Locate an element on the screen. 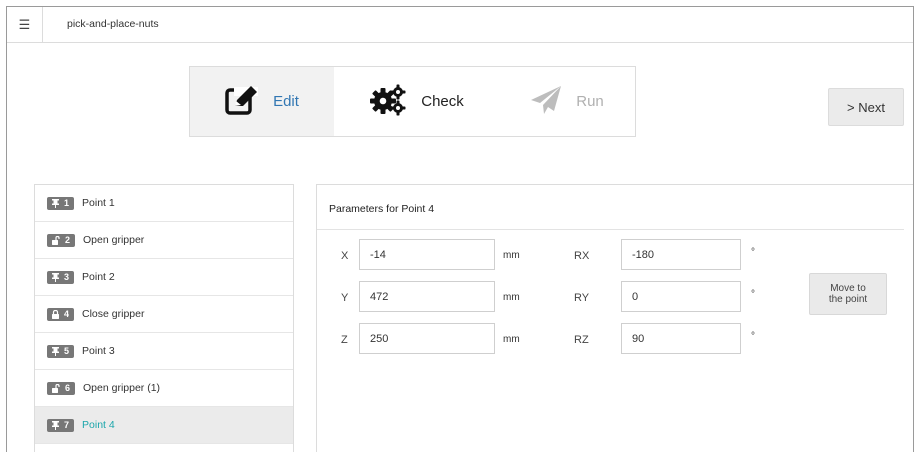 The height and width of the screenshot is (452, 914). item-badge: 1 is located at coordinates (61, 203).